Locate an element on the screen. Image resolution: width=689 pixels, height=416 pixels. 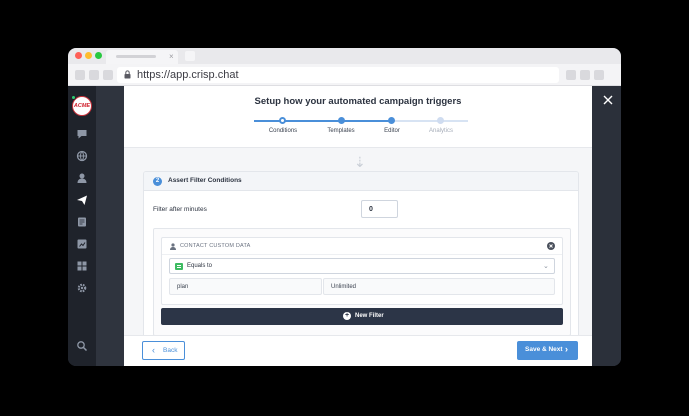
step-number-badge: 2 is located at coordinates (157, 181).